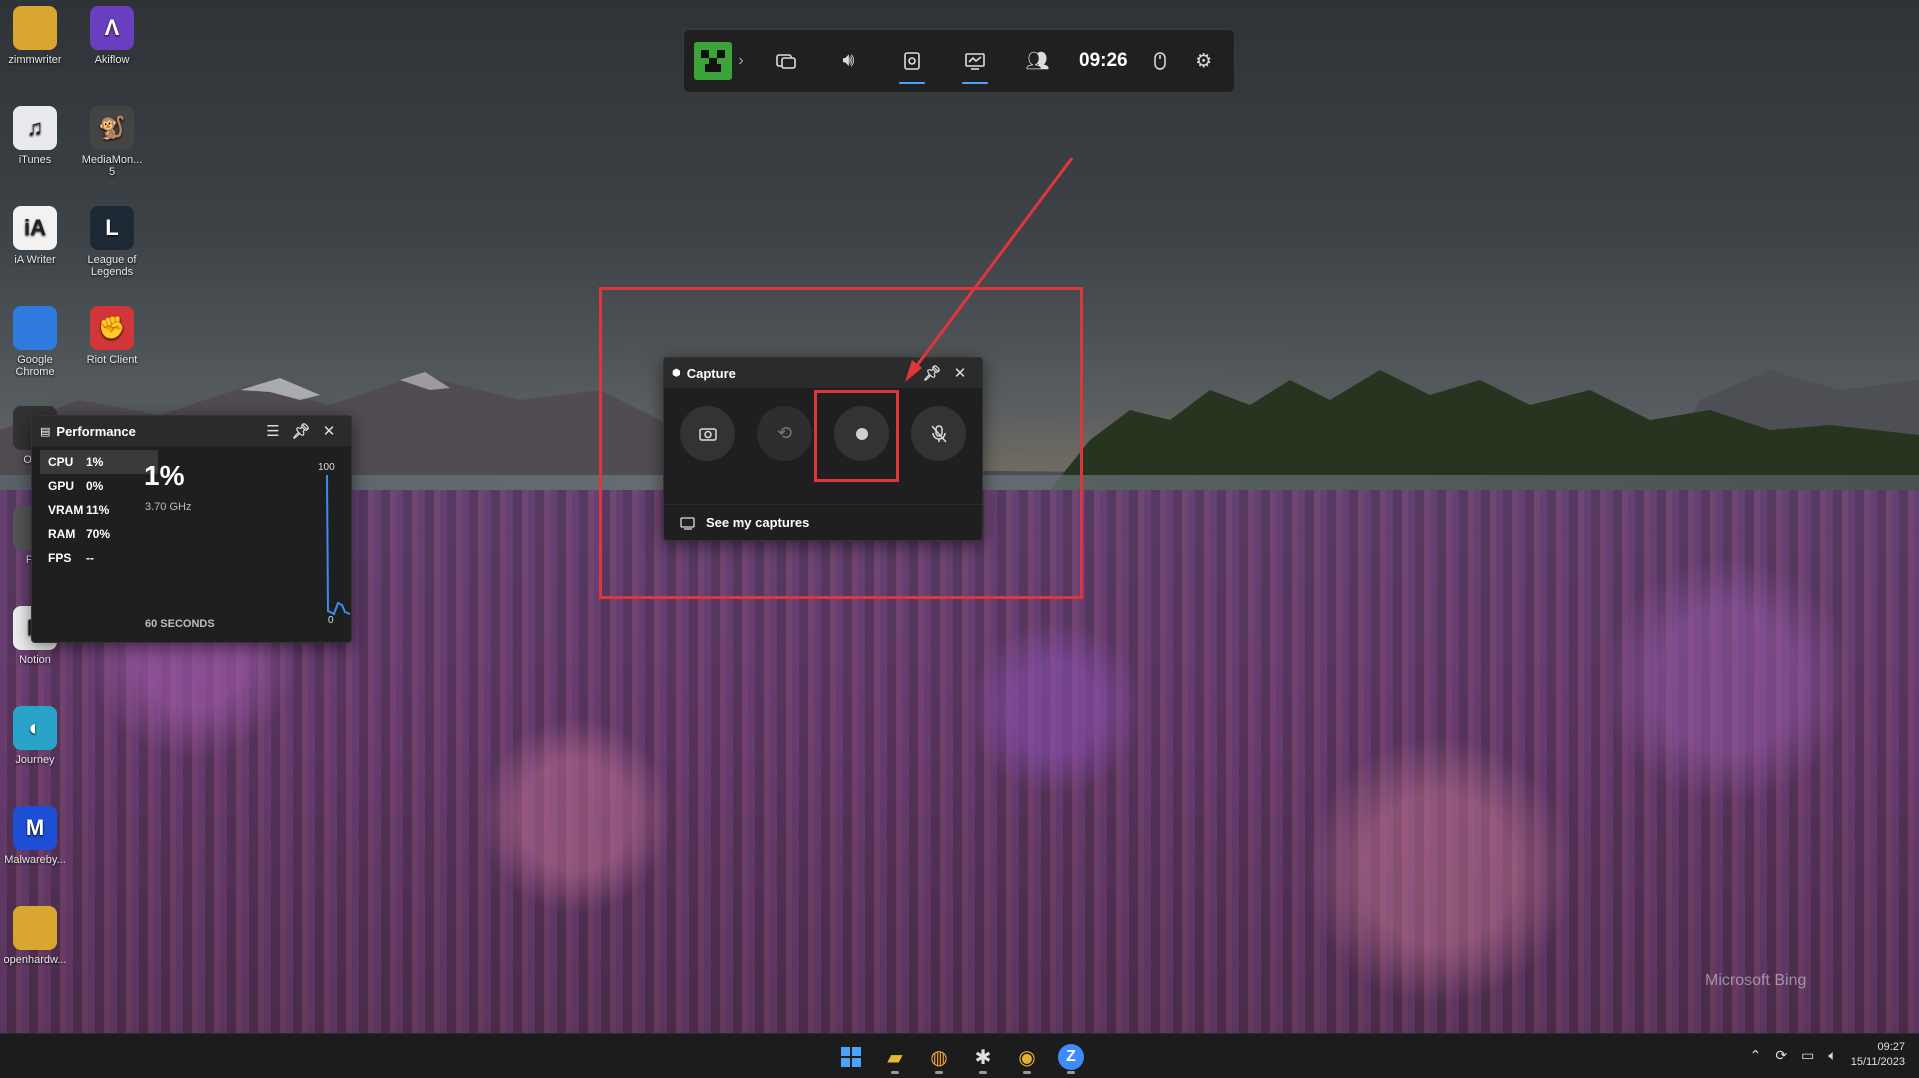  What do you see at coordinates (112, 228) in the screenshot?
I see `league-of-legends-icon: L` at bounding box center [112, 228].